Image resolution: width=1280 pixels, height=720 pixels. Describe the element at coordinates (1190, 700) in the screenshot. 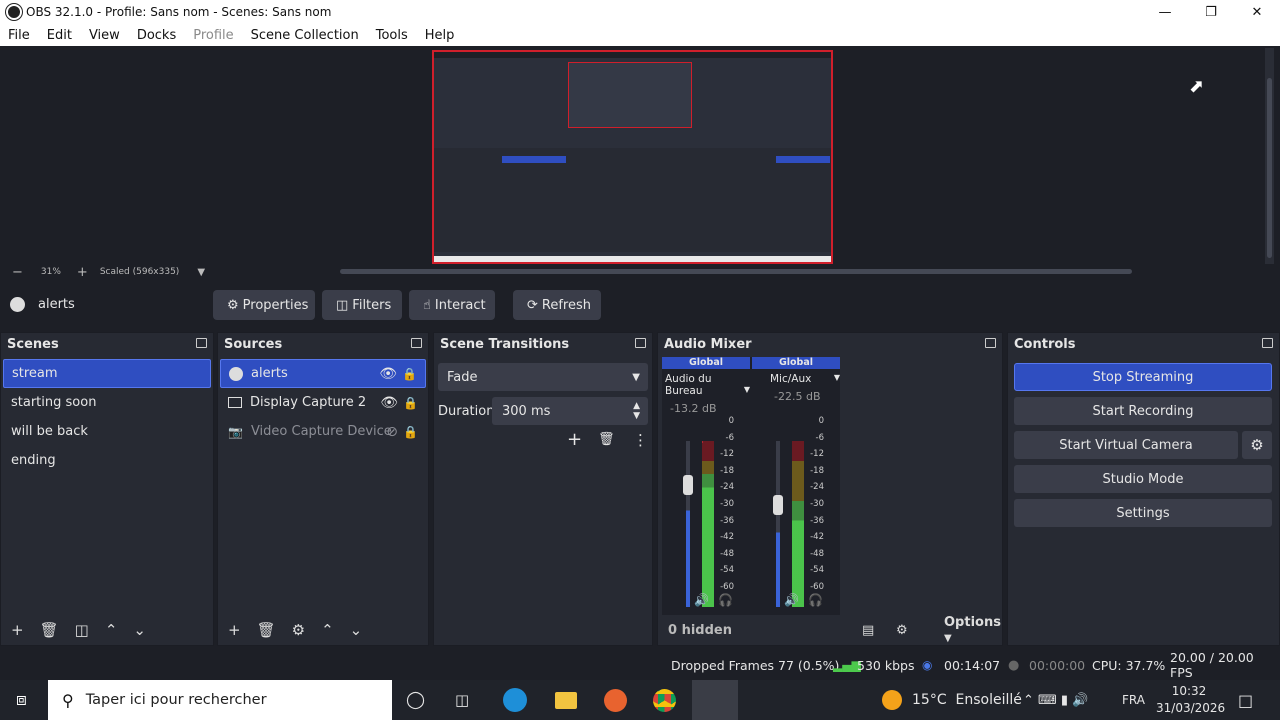

I see `clock: 10:32 31/03/2026` at that location.